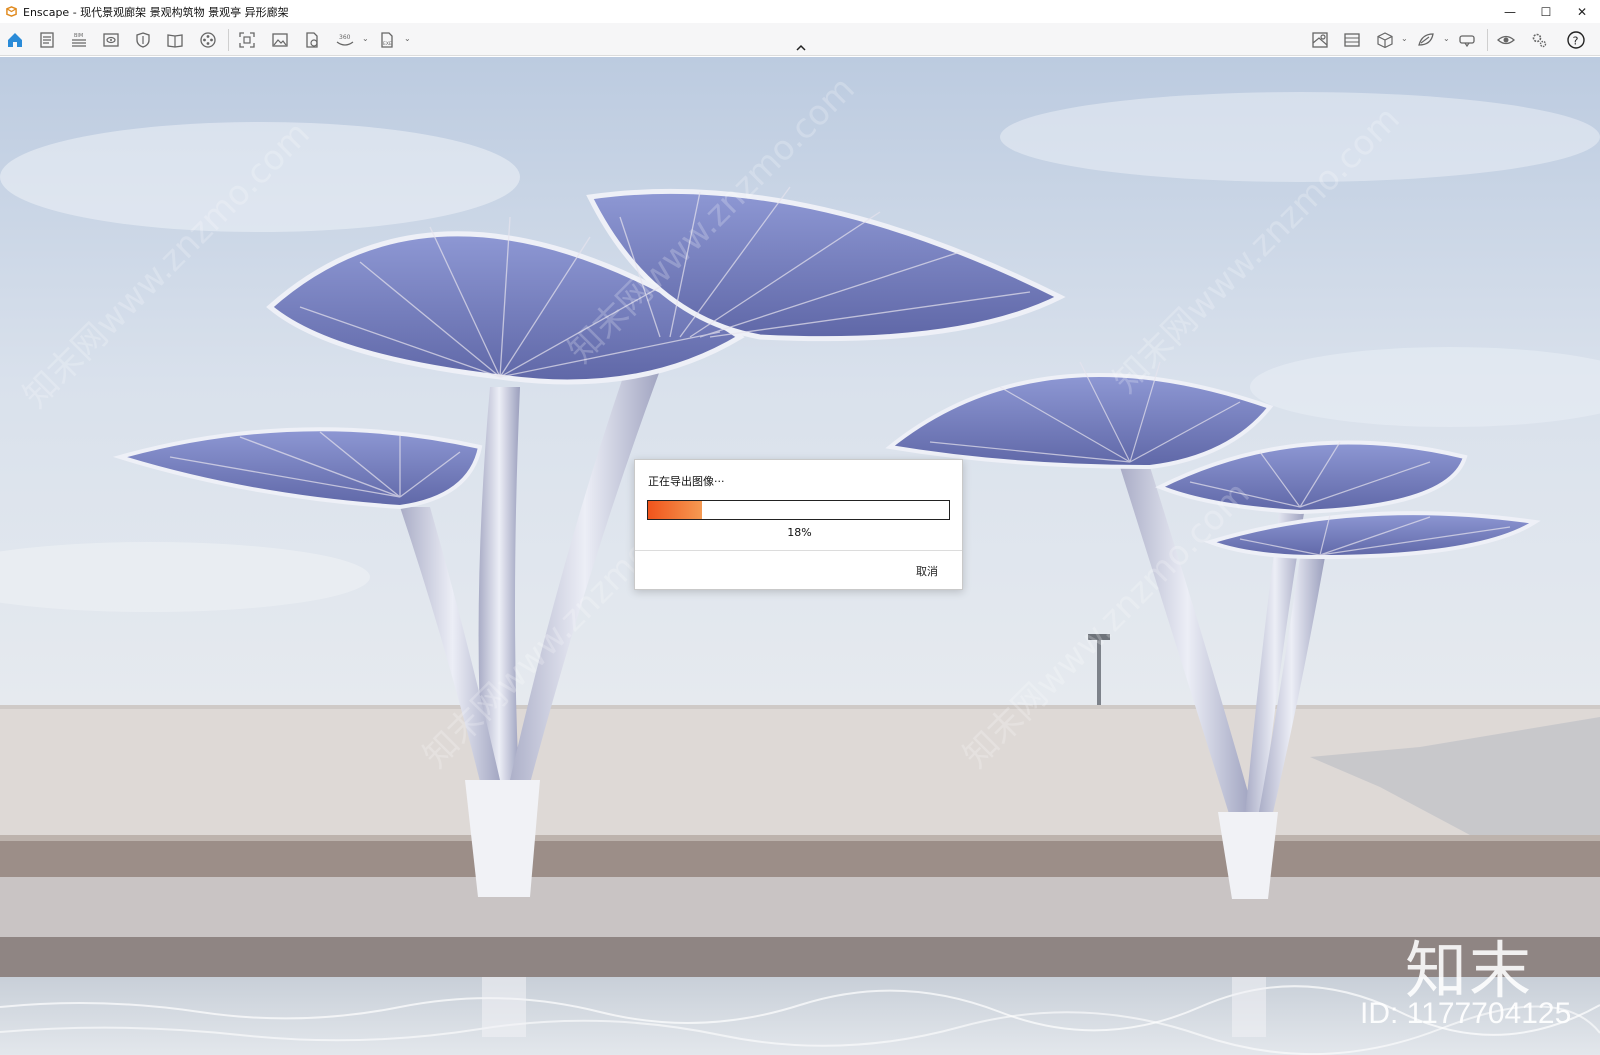  What do you see at coordinates (927, 571) in the screenshot?
I see `cancel-button: 取消` at bounding box center [927, 571].